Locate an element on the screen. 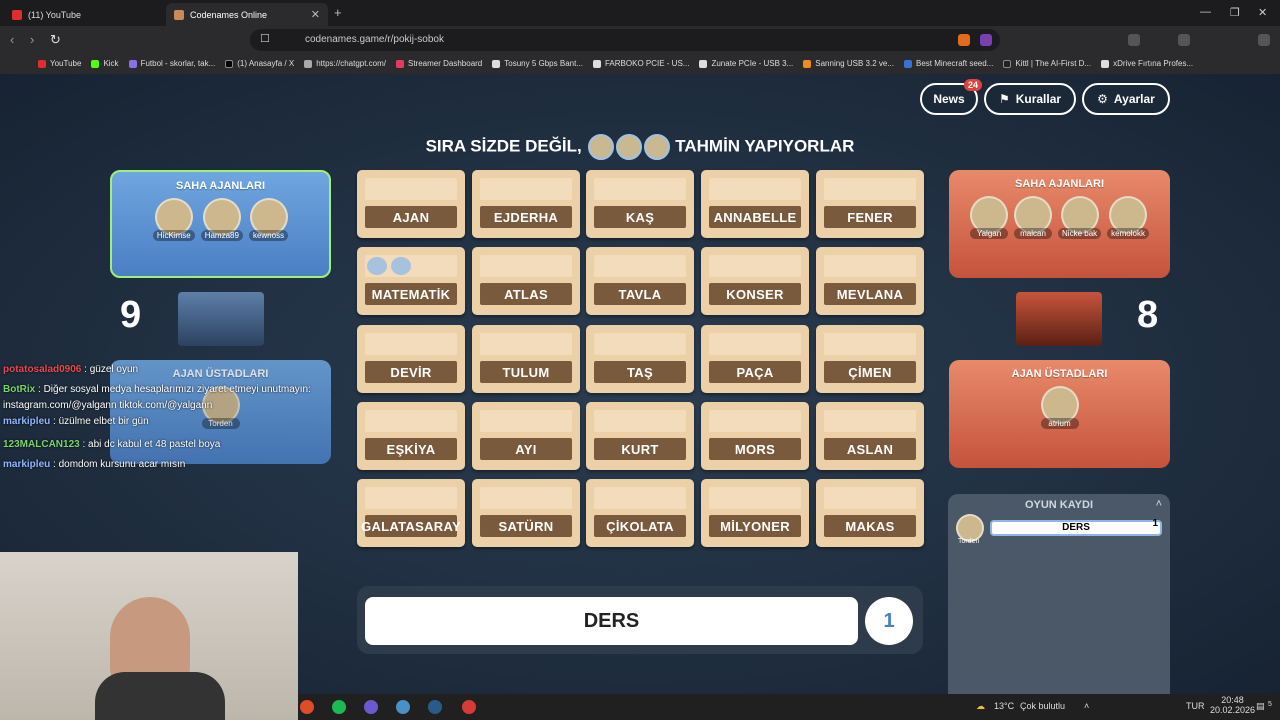 The height and width of the screenshot is (720, 1280). chevron-up-icon: ˄ is located at coordinates (1086, 706).